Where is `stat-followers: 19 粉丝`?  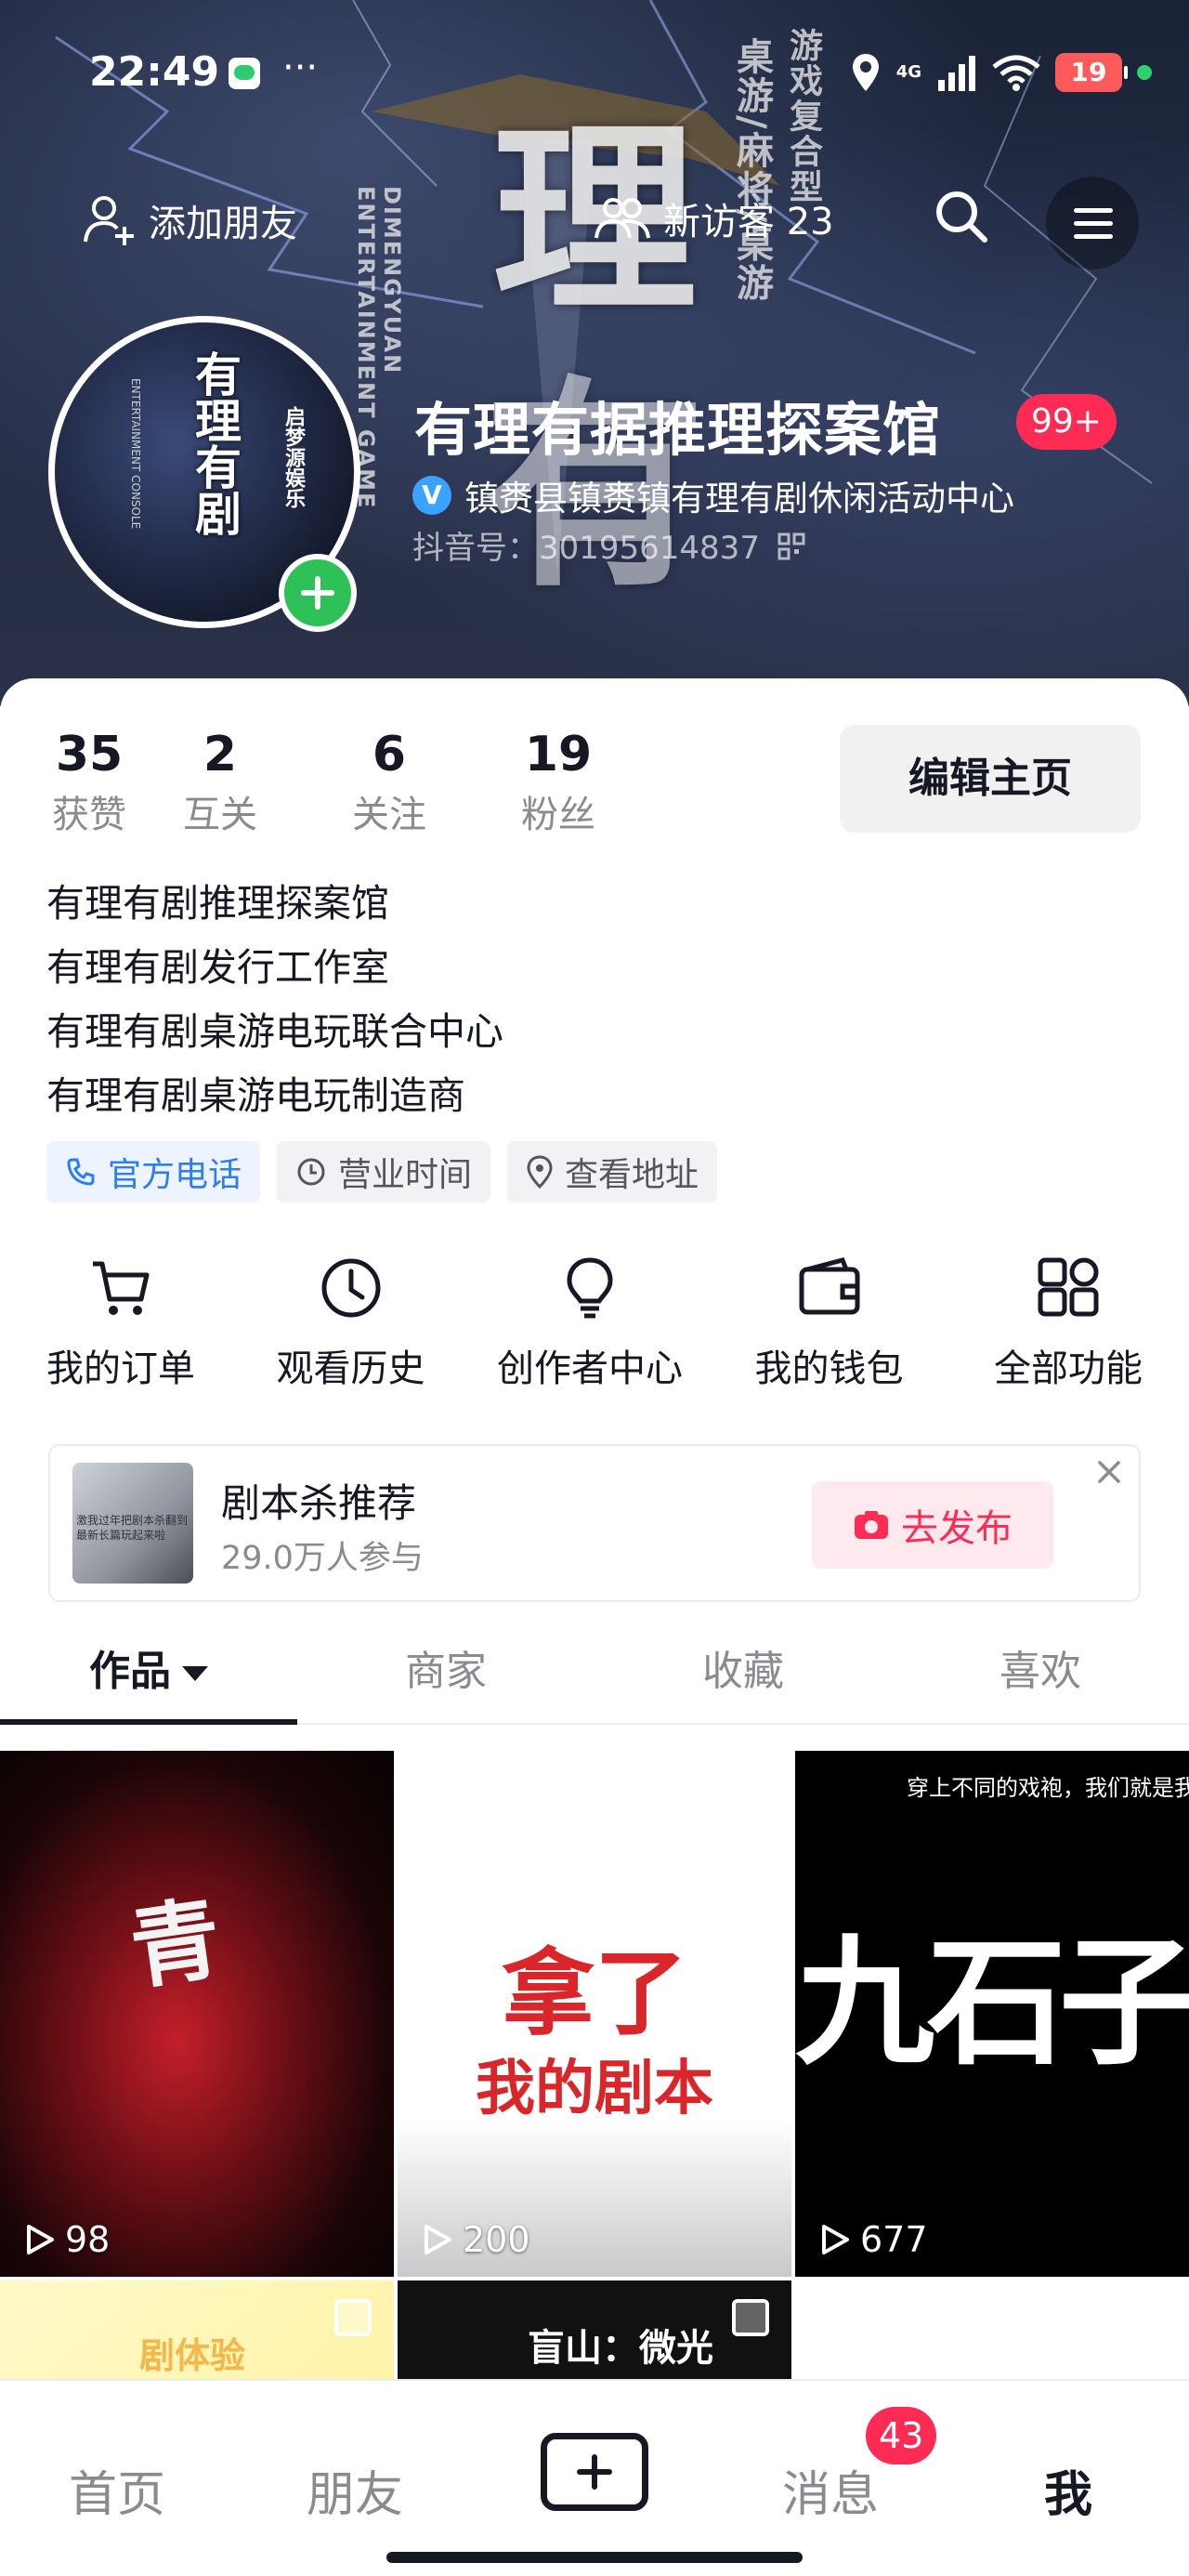 stat-followers: 19 粉丝 is located at coordinates (558, 782).